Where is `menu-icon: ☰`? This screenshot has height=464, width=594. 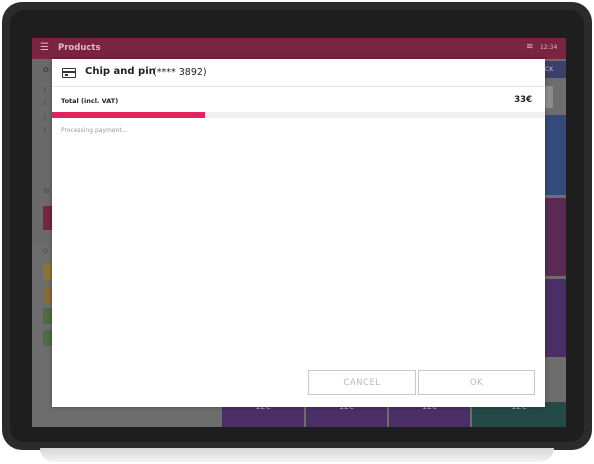
menu-icon: ☰ is located at coordinates (44, 47).